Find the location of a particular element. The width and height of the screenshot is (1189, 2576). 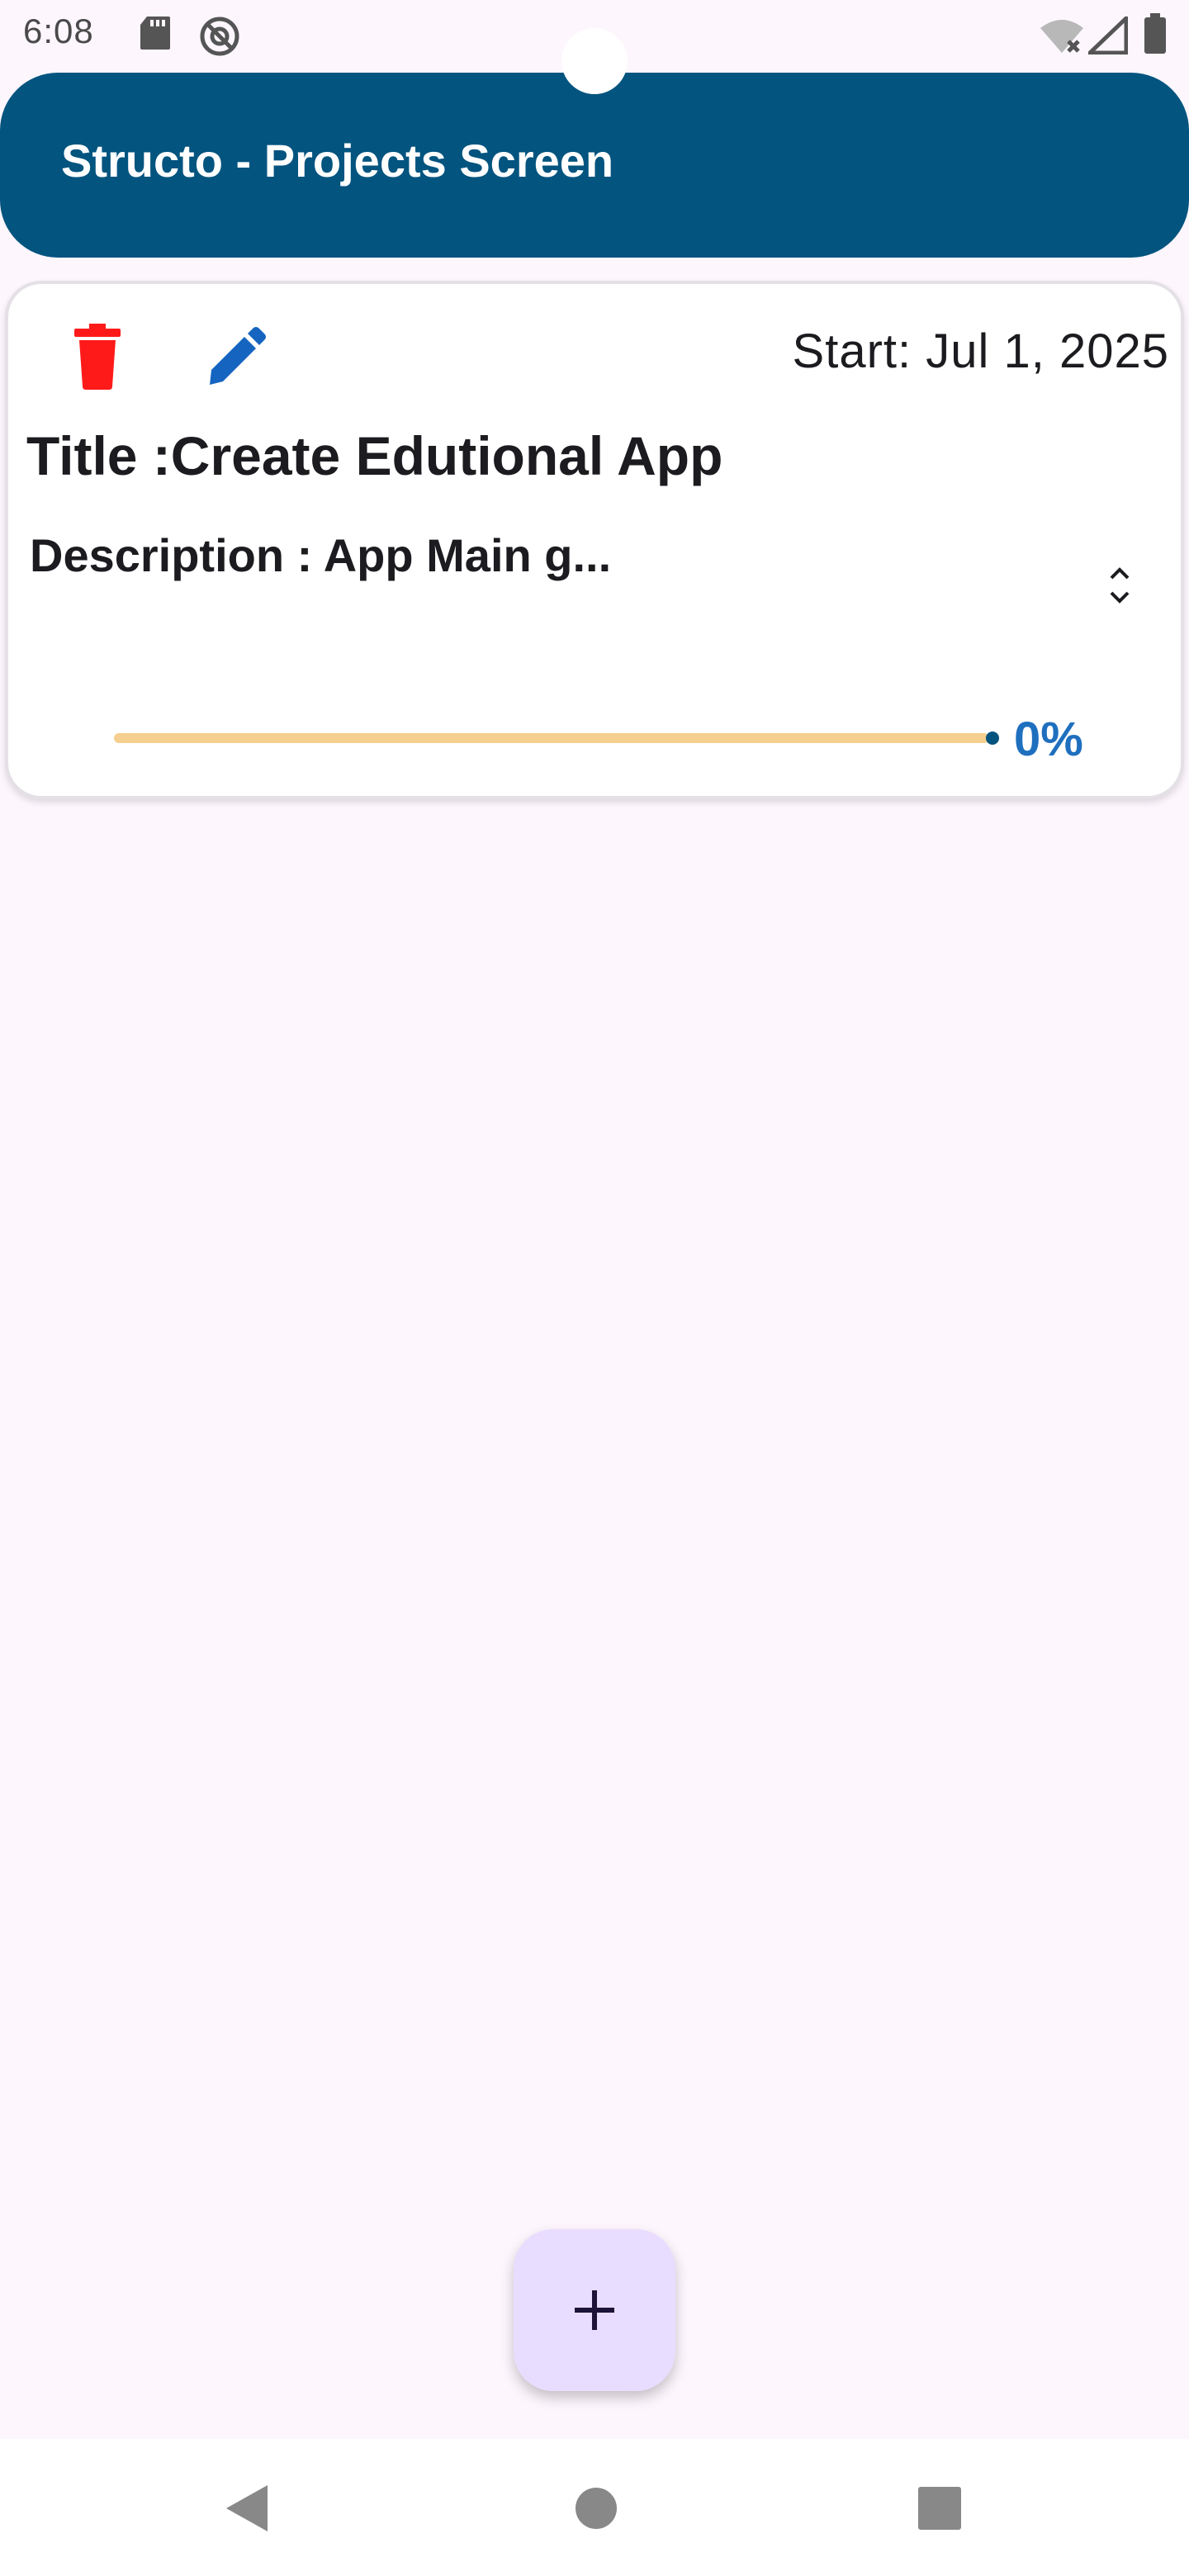

app-title: Structo - Projects Screen is located at coordinates (337, 161).